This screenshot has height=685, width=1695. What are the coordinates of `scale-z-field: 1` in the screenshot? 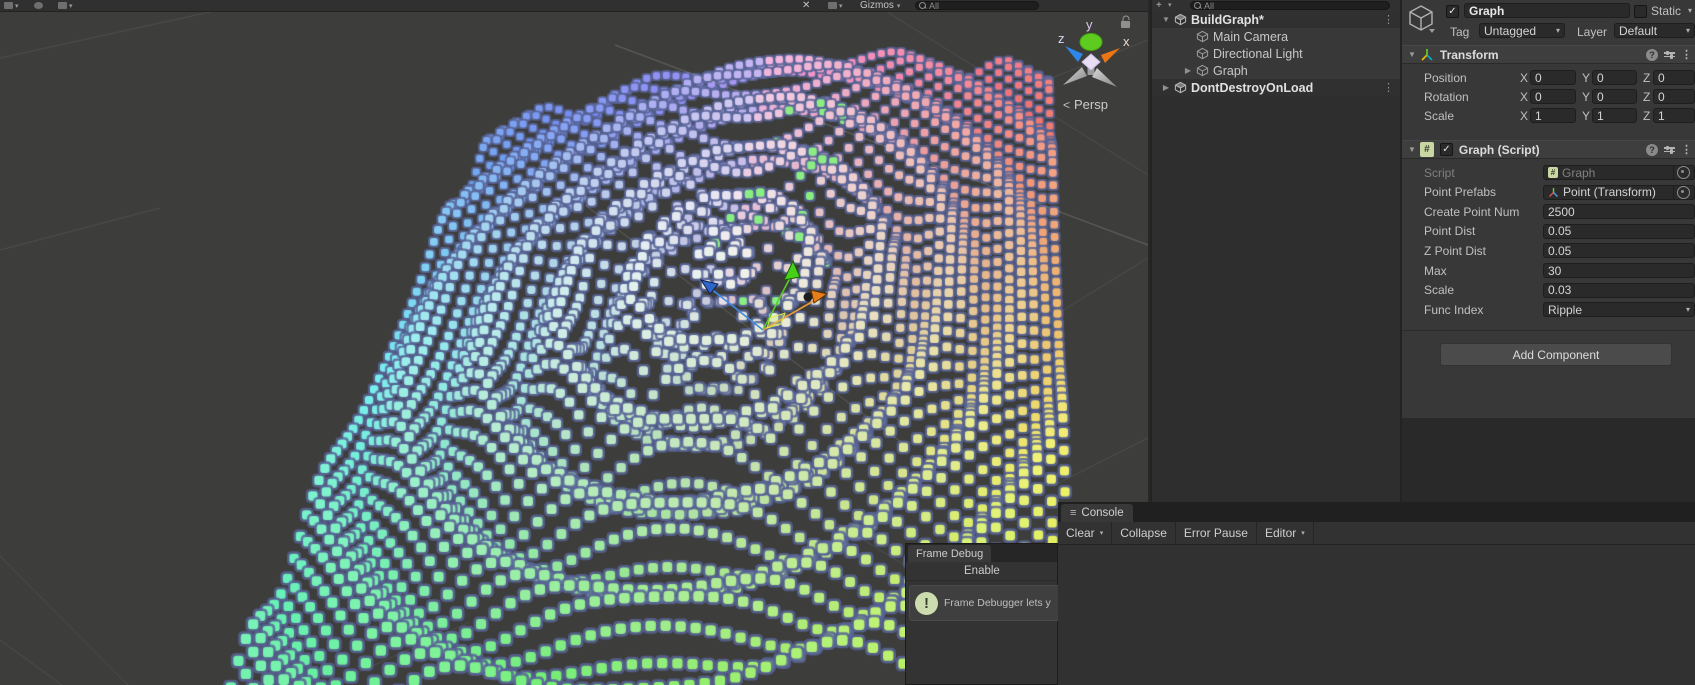 It's located at (1674, 115).